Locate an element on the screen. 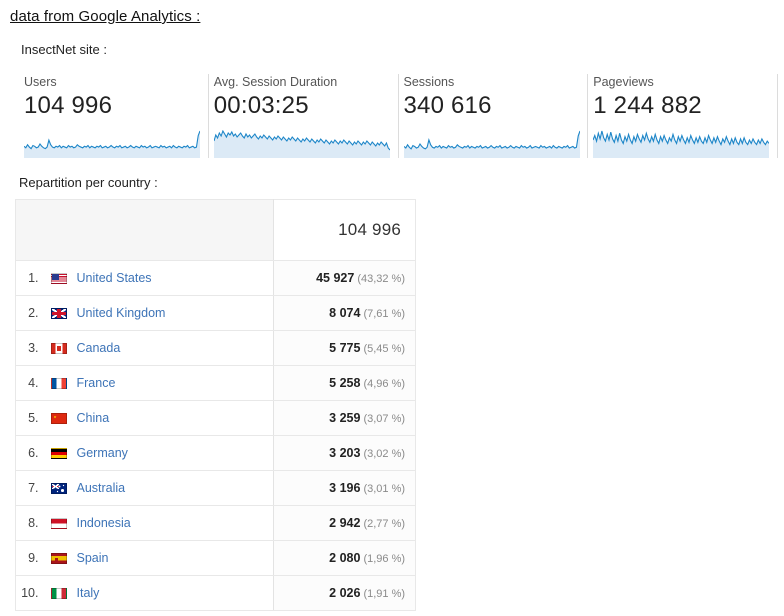 The image size is (784, 616). country-name-cell: Spain is located at coordinates (175, 558).